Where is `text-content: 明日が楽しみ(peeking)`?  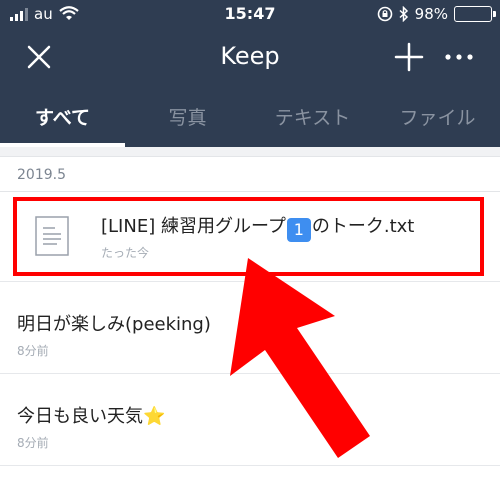 text-content: 明日が楽しみ(peeking) is located at coordinates (114, 324).